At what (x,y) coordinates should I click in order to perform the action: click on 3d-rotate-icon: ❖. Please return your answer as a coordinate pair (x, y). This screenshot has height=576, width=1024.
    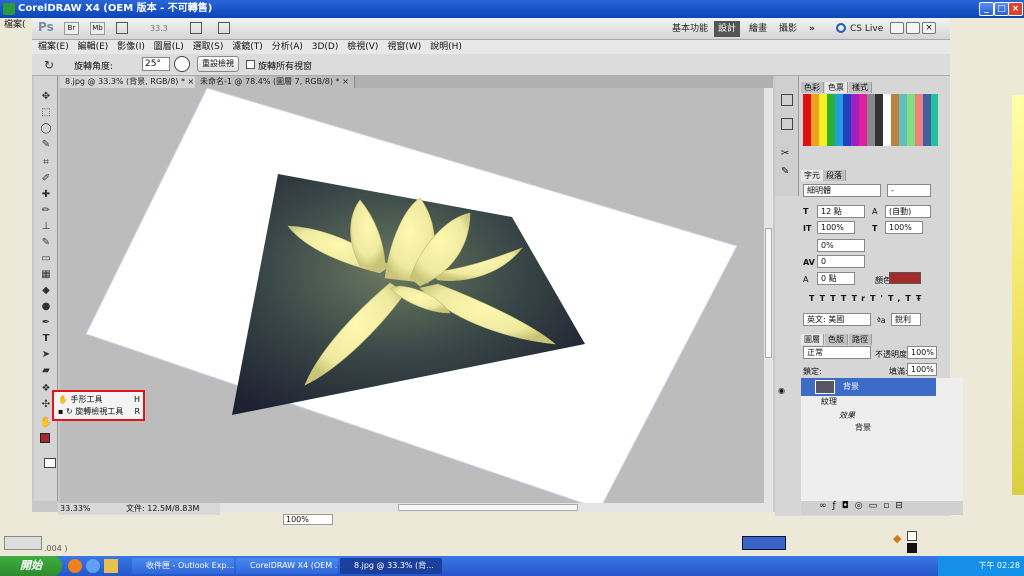
    Looking at the image, I should click on (46, 389).